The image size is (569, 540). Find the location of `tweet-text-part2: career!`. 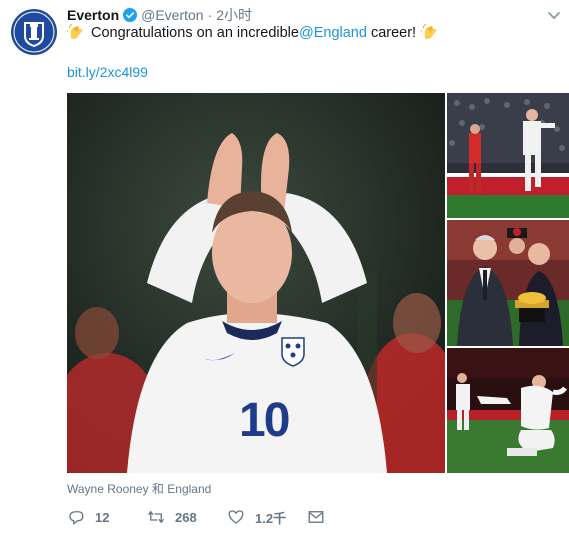

tweet-text-part2: career! is located at coordinates (391, 33).